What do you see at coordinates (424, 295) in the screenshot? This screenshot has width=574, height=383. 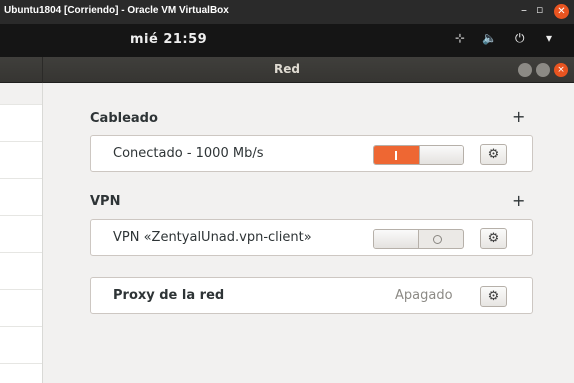 I see `proxy-status: Apagado` at bounding box center [424, 295].